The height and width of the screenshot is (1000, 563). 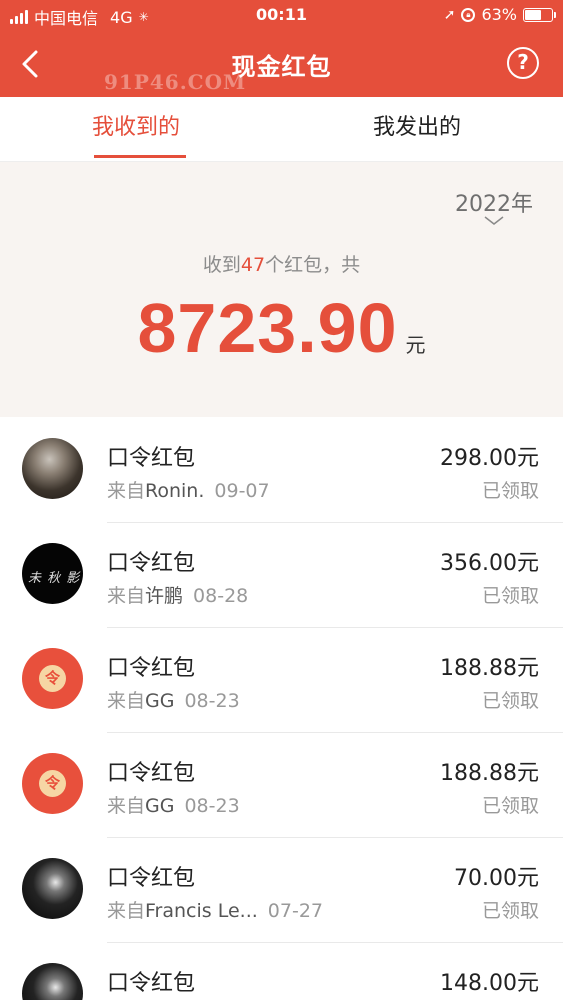 I want to click on item-amount: 148.00元, so click(x=489, y=983).